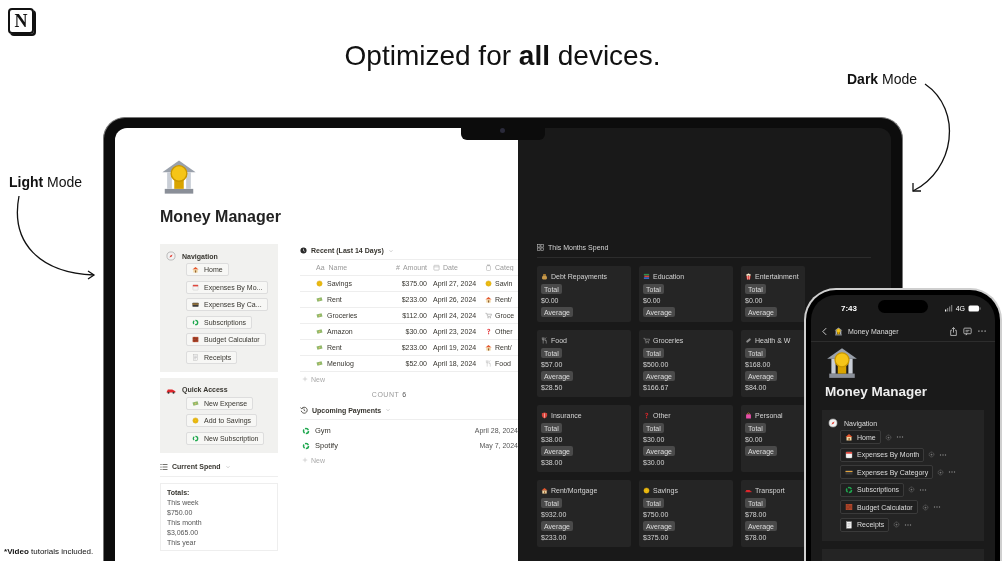  I want to click on camera-icon, so click(502, 130).